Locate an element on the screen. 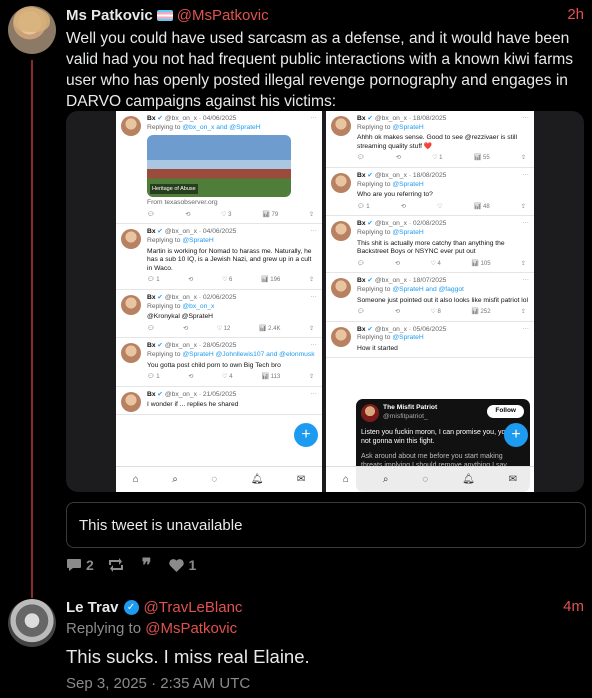 This screenshot has width=592, height=698. tweet-actions: 💬︎ 1 ⟲ ♡ 📊︎ 48 ⇪ is located at coordinates (443, 207).